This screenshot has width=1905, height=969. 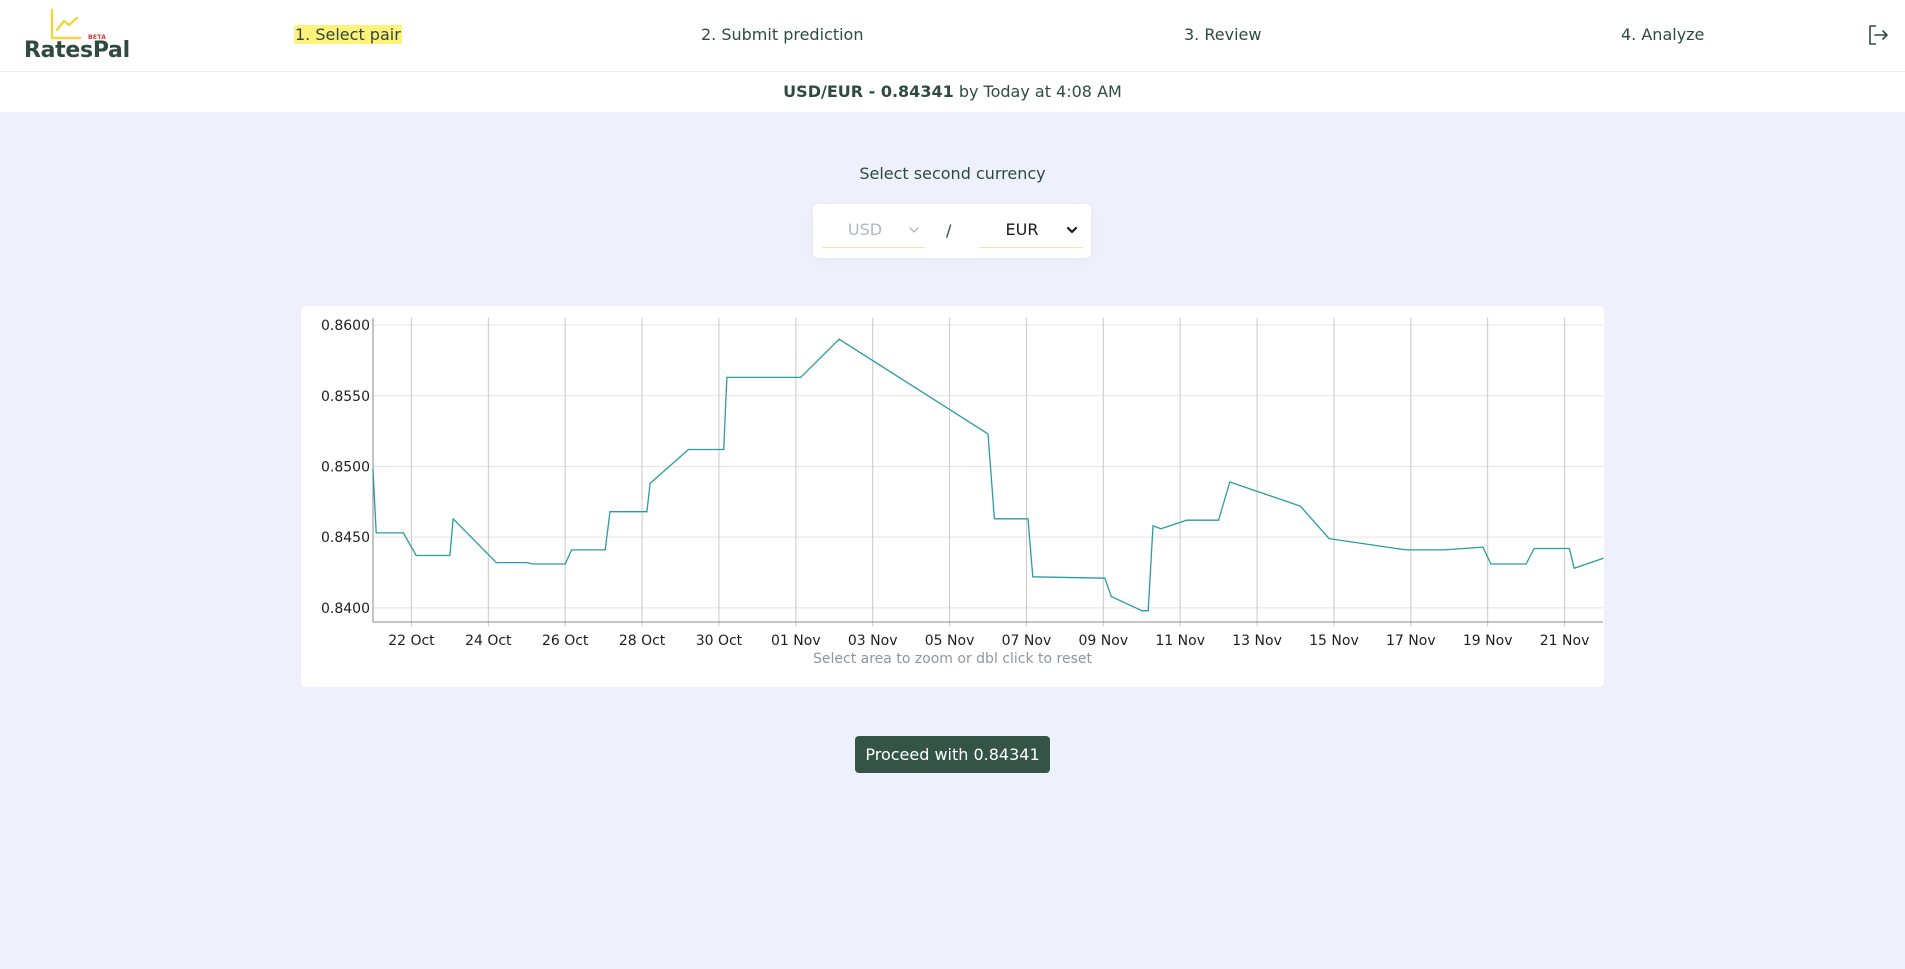 I want to click on x-tick-label: 09 Nov, so click(x=1104, y=639).